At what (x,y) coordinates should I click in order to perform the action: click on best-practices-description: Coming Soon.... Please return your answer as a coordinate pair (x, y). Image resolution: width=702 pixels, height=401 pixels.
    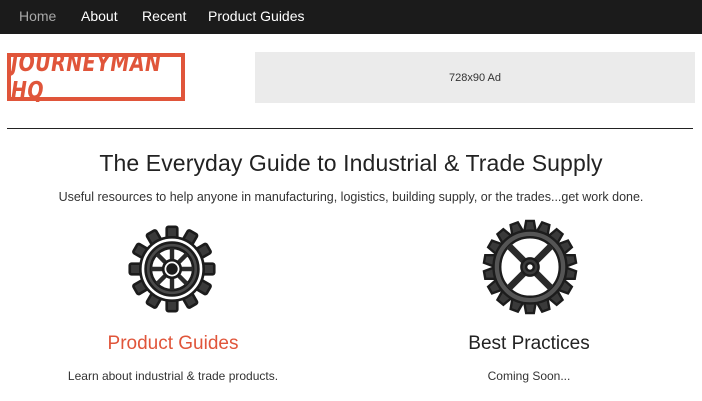
    Looking at the image, I should click on (529, 376).